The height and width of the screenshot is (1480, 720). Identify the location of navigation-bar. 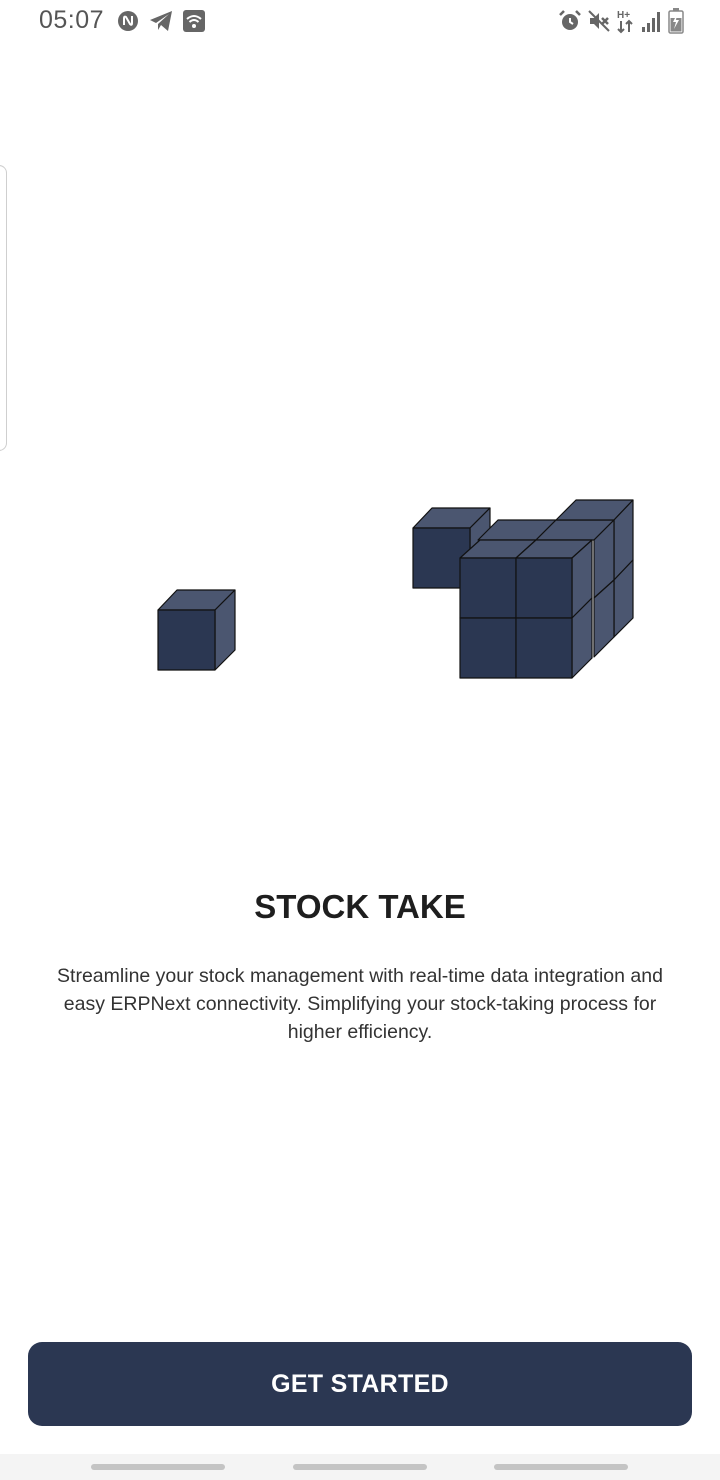
(360, 1467).